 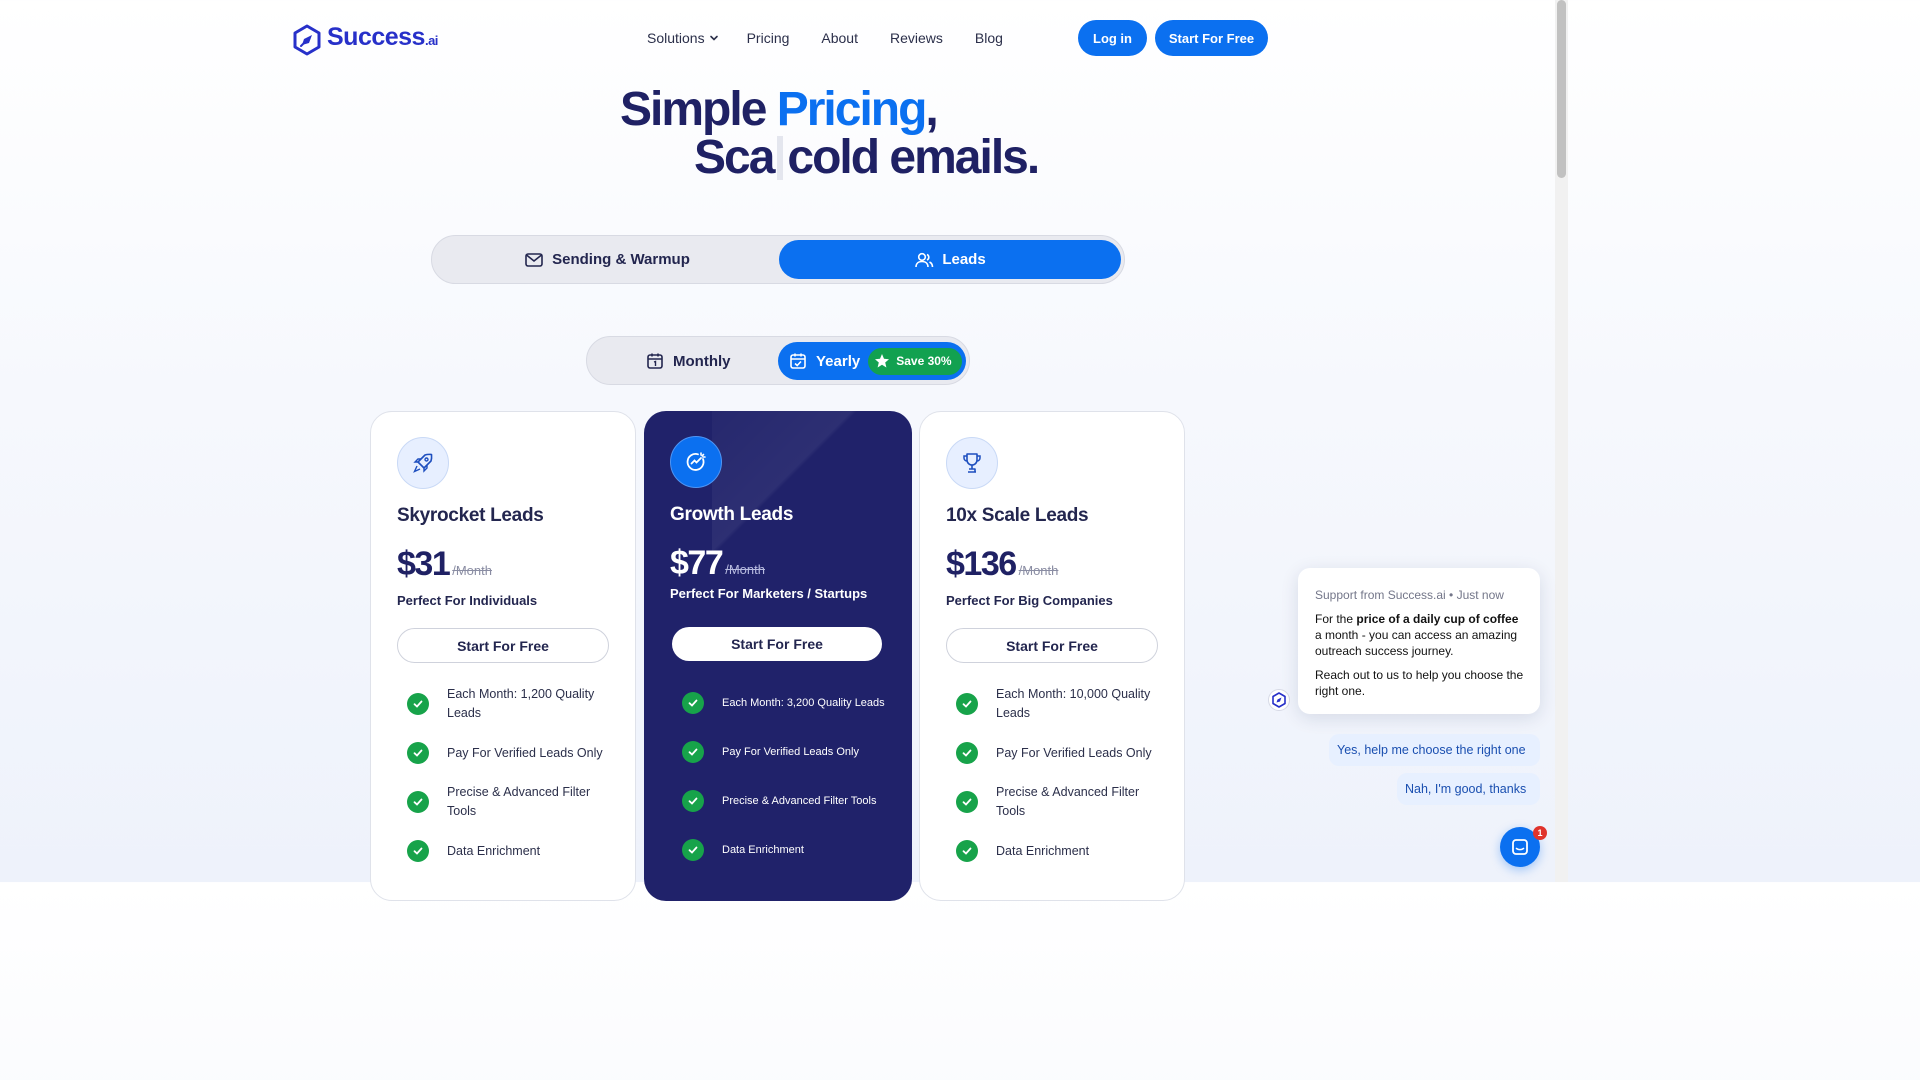 I want to click on card-shine-decoration, so click(x=812, y=481).